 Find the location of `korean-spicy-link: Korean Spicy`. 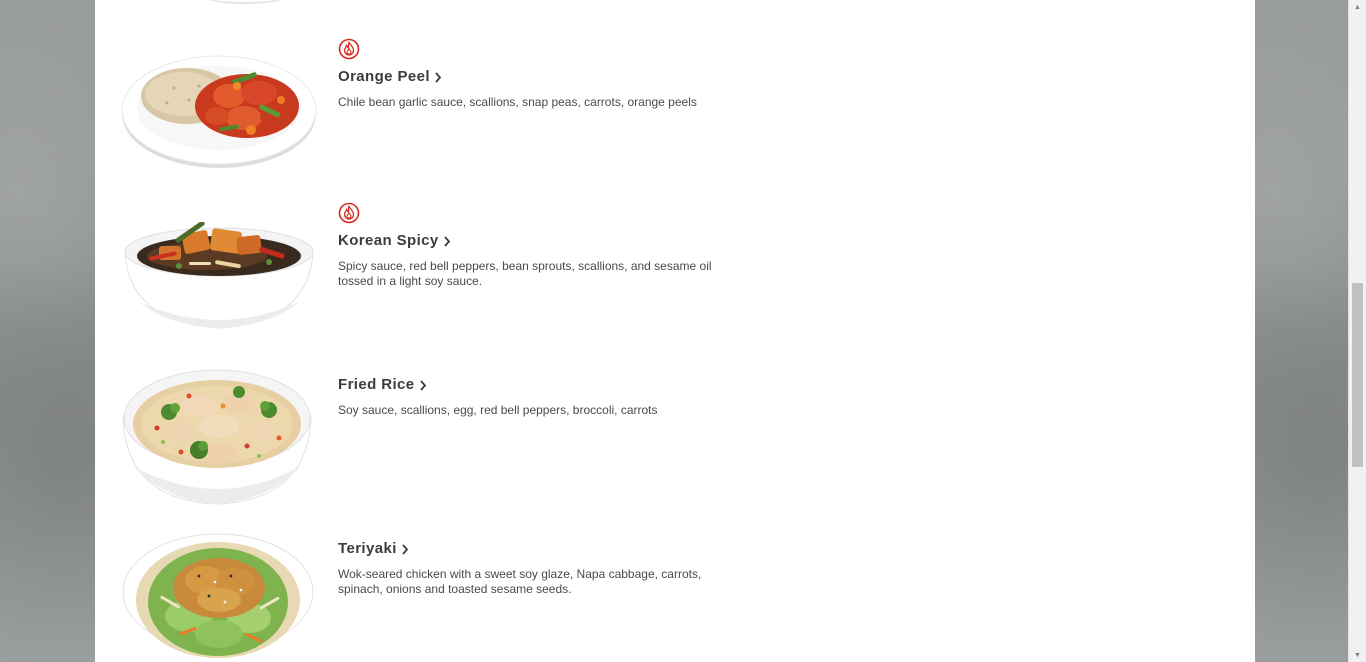

korean-spicy-link: Korean Spicy is located at coordinates (533, 240).